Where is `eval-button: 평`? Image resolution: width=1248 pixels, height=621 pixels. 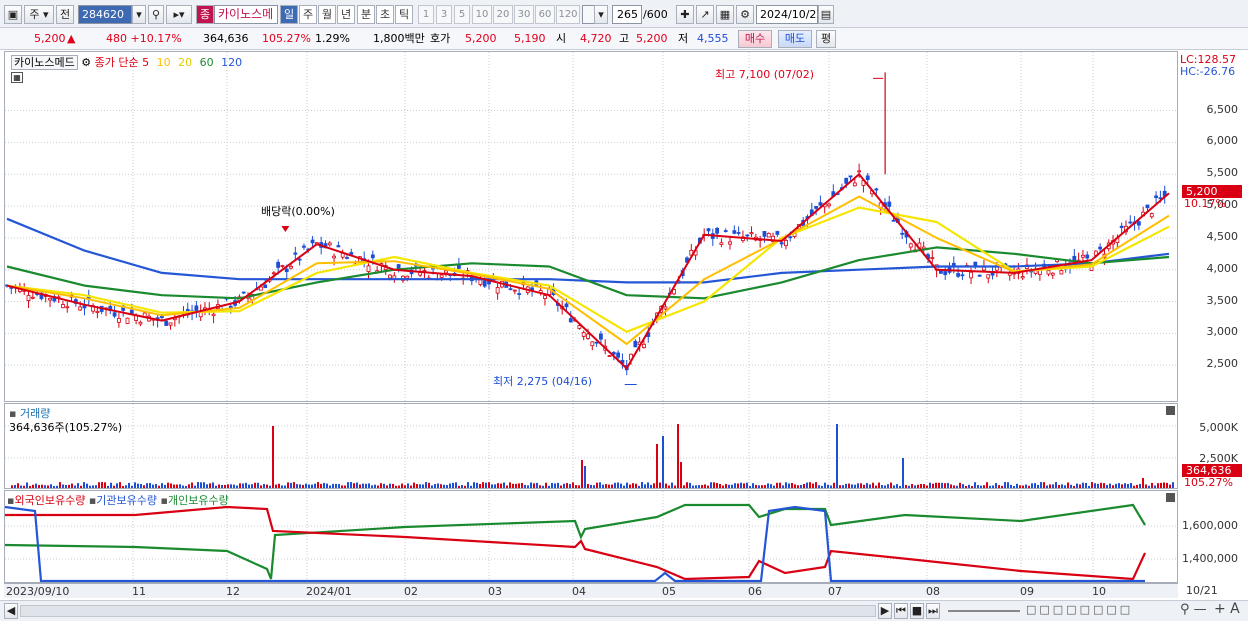
eval-button: 평 is located at coordinates (826, 39).